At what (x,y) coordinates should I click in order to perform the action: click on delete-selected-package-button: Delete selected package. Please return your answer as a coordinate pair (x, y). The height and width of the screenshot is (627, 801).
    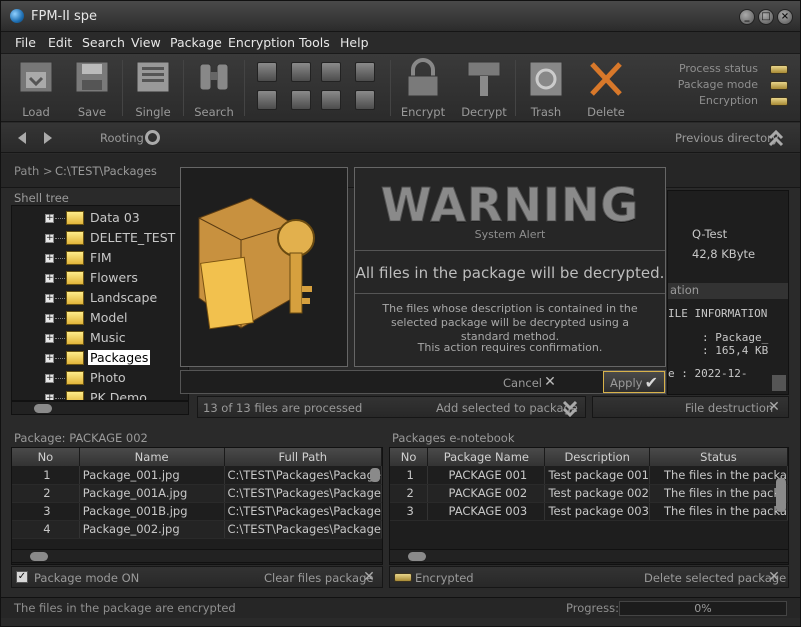
    Looking at the image, I should click on (715, 578).